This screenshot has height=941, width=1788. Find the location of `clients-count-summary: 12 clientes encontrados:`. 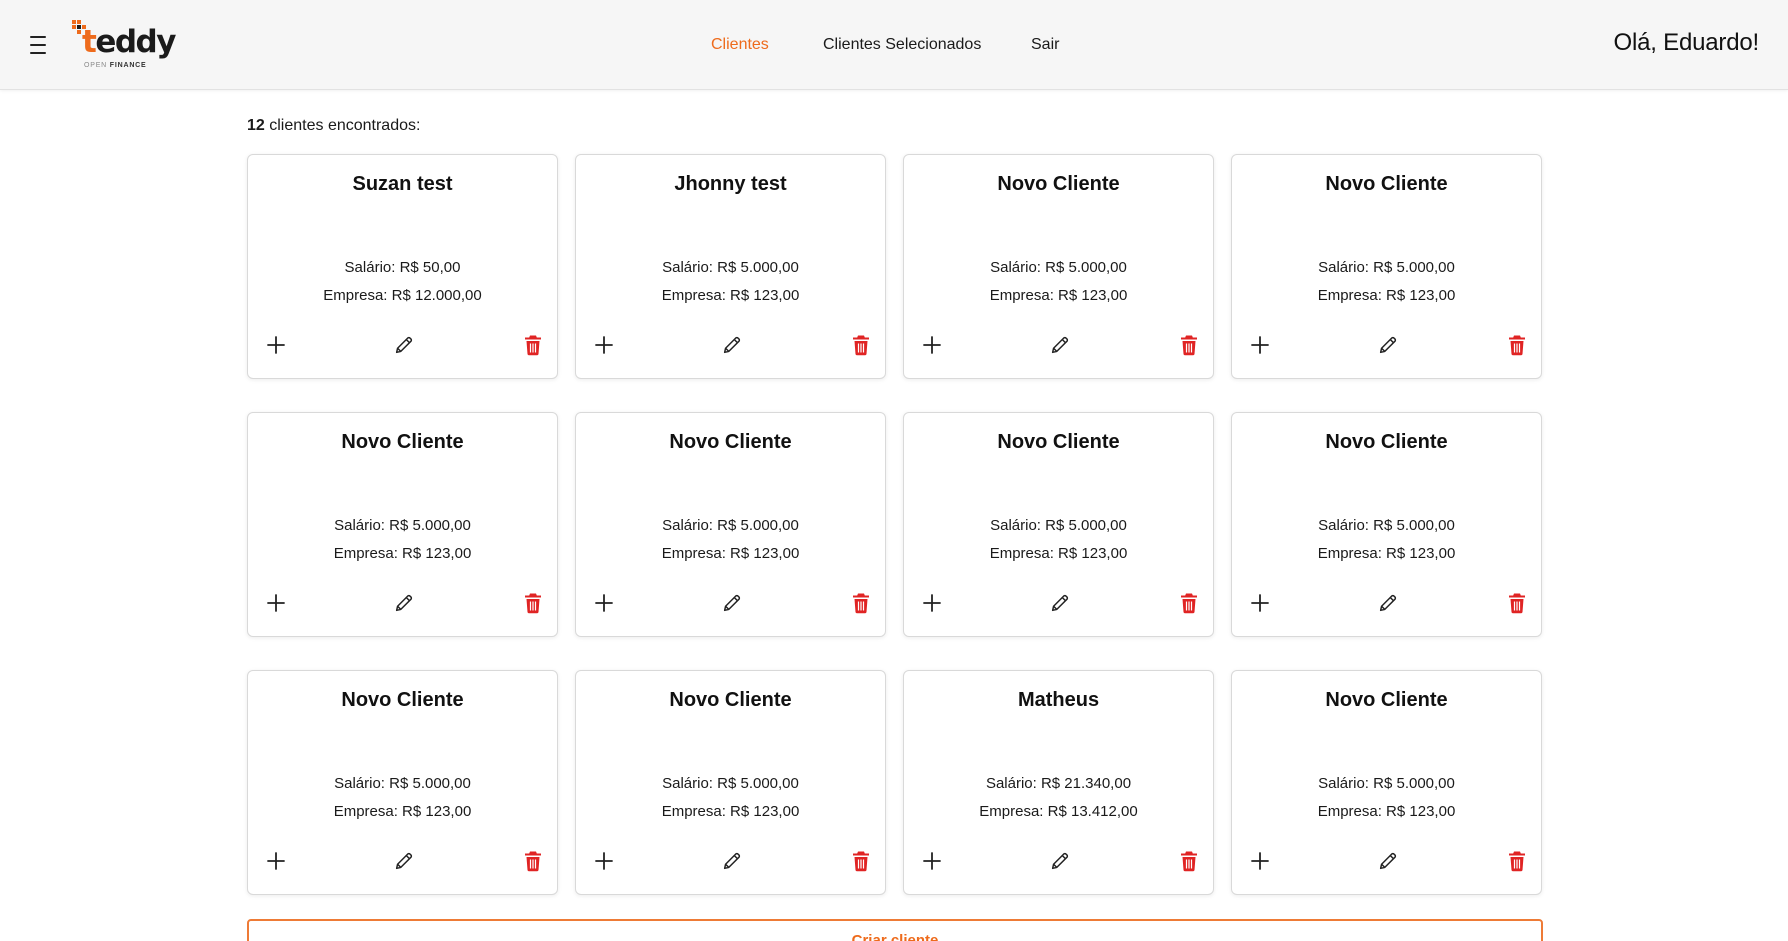

clients-count-summary: 12 clientes encontrados: is located at coordinates (333, 126).